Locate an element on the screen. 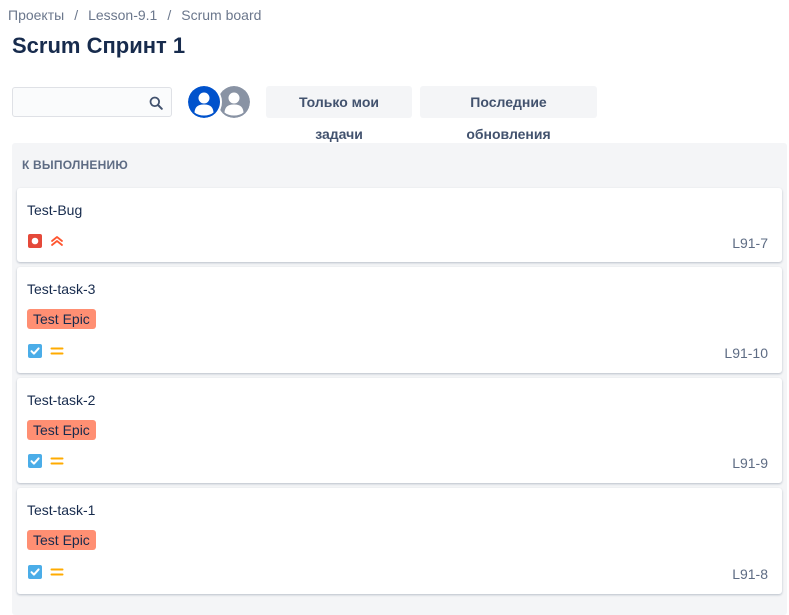 This screenshot has width=789, height=615. card-key: L91-9 is located at coordinates (750, 463).